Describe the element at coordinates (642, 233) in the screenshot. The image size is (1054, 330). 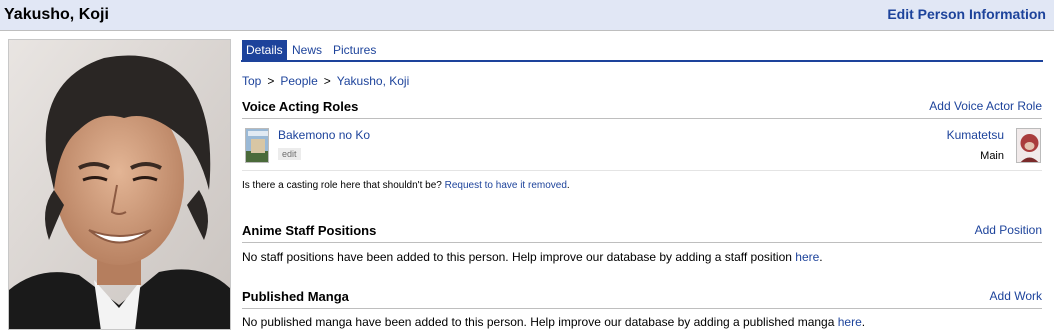
I see `staff-section-header: Anime Staff Positions Add Position` at that location.